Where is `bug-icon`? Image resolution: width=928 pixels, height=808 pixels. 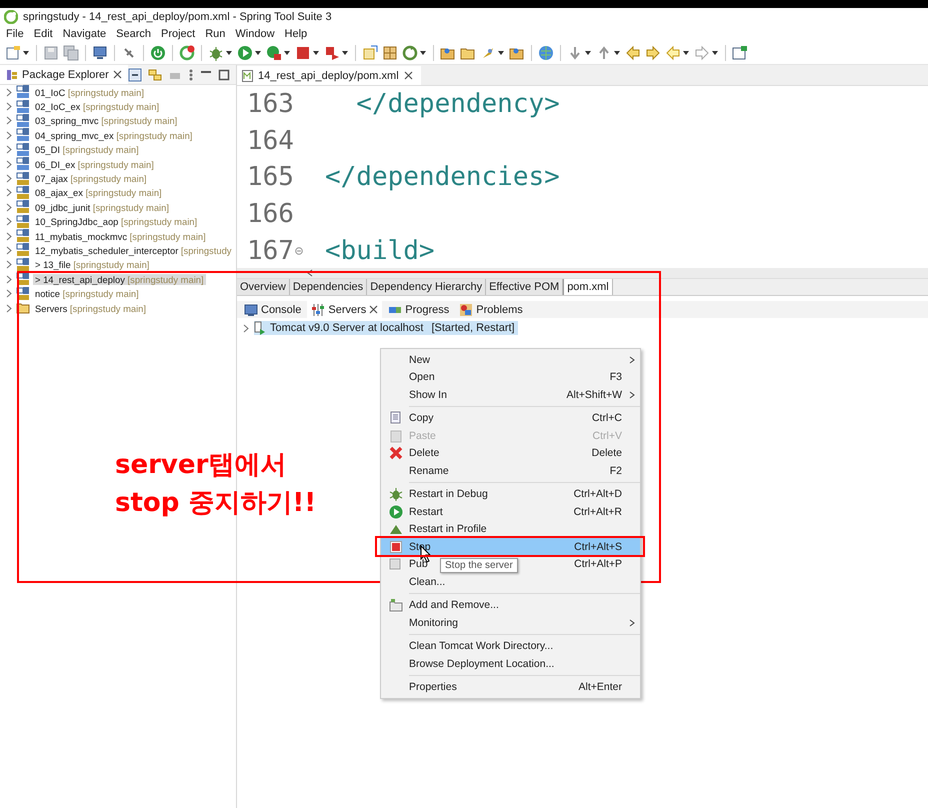 bug-icon is located at coordinates (216, 53).